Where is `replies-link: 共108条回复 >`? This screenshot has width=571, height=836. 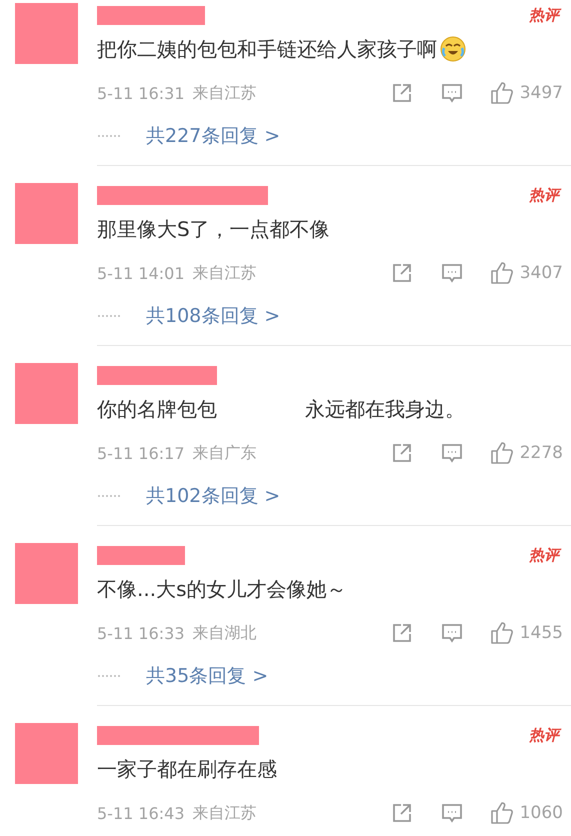
replies-link: 共108条回复 > is located at coordinates (213, 316).